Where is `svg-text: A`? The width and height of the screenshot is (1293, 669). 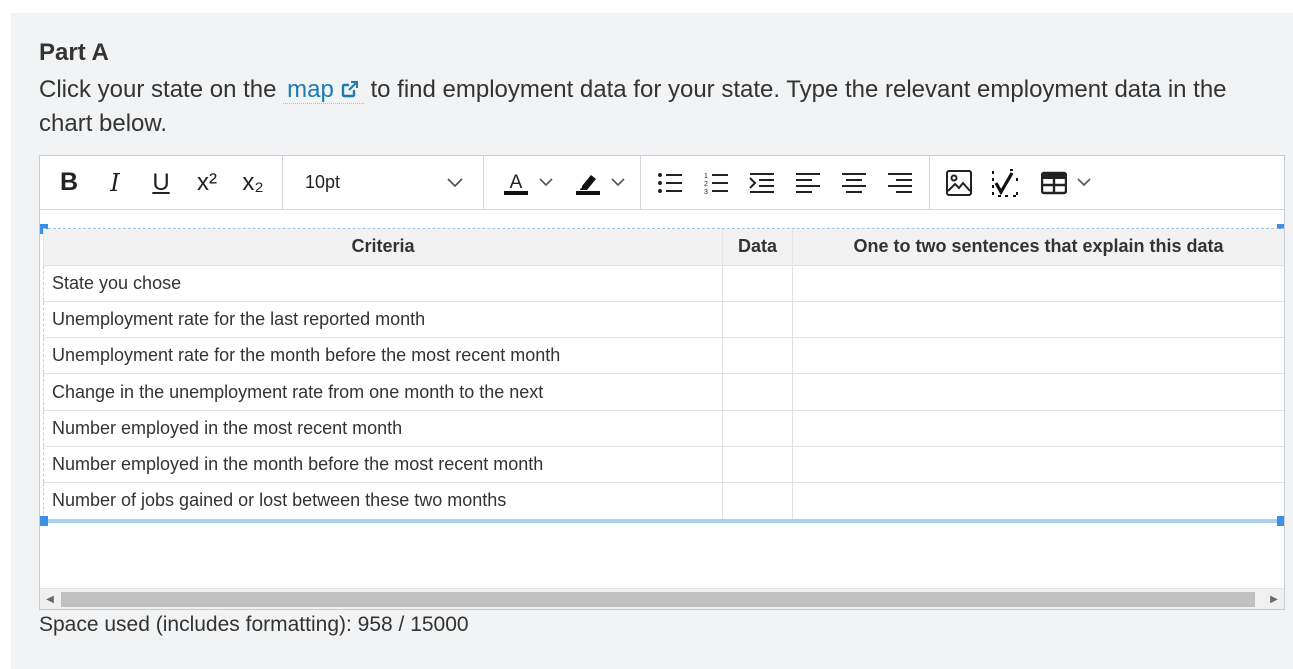
svg-text: A is located at coordinates (516, 182).